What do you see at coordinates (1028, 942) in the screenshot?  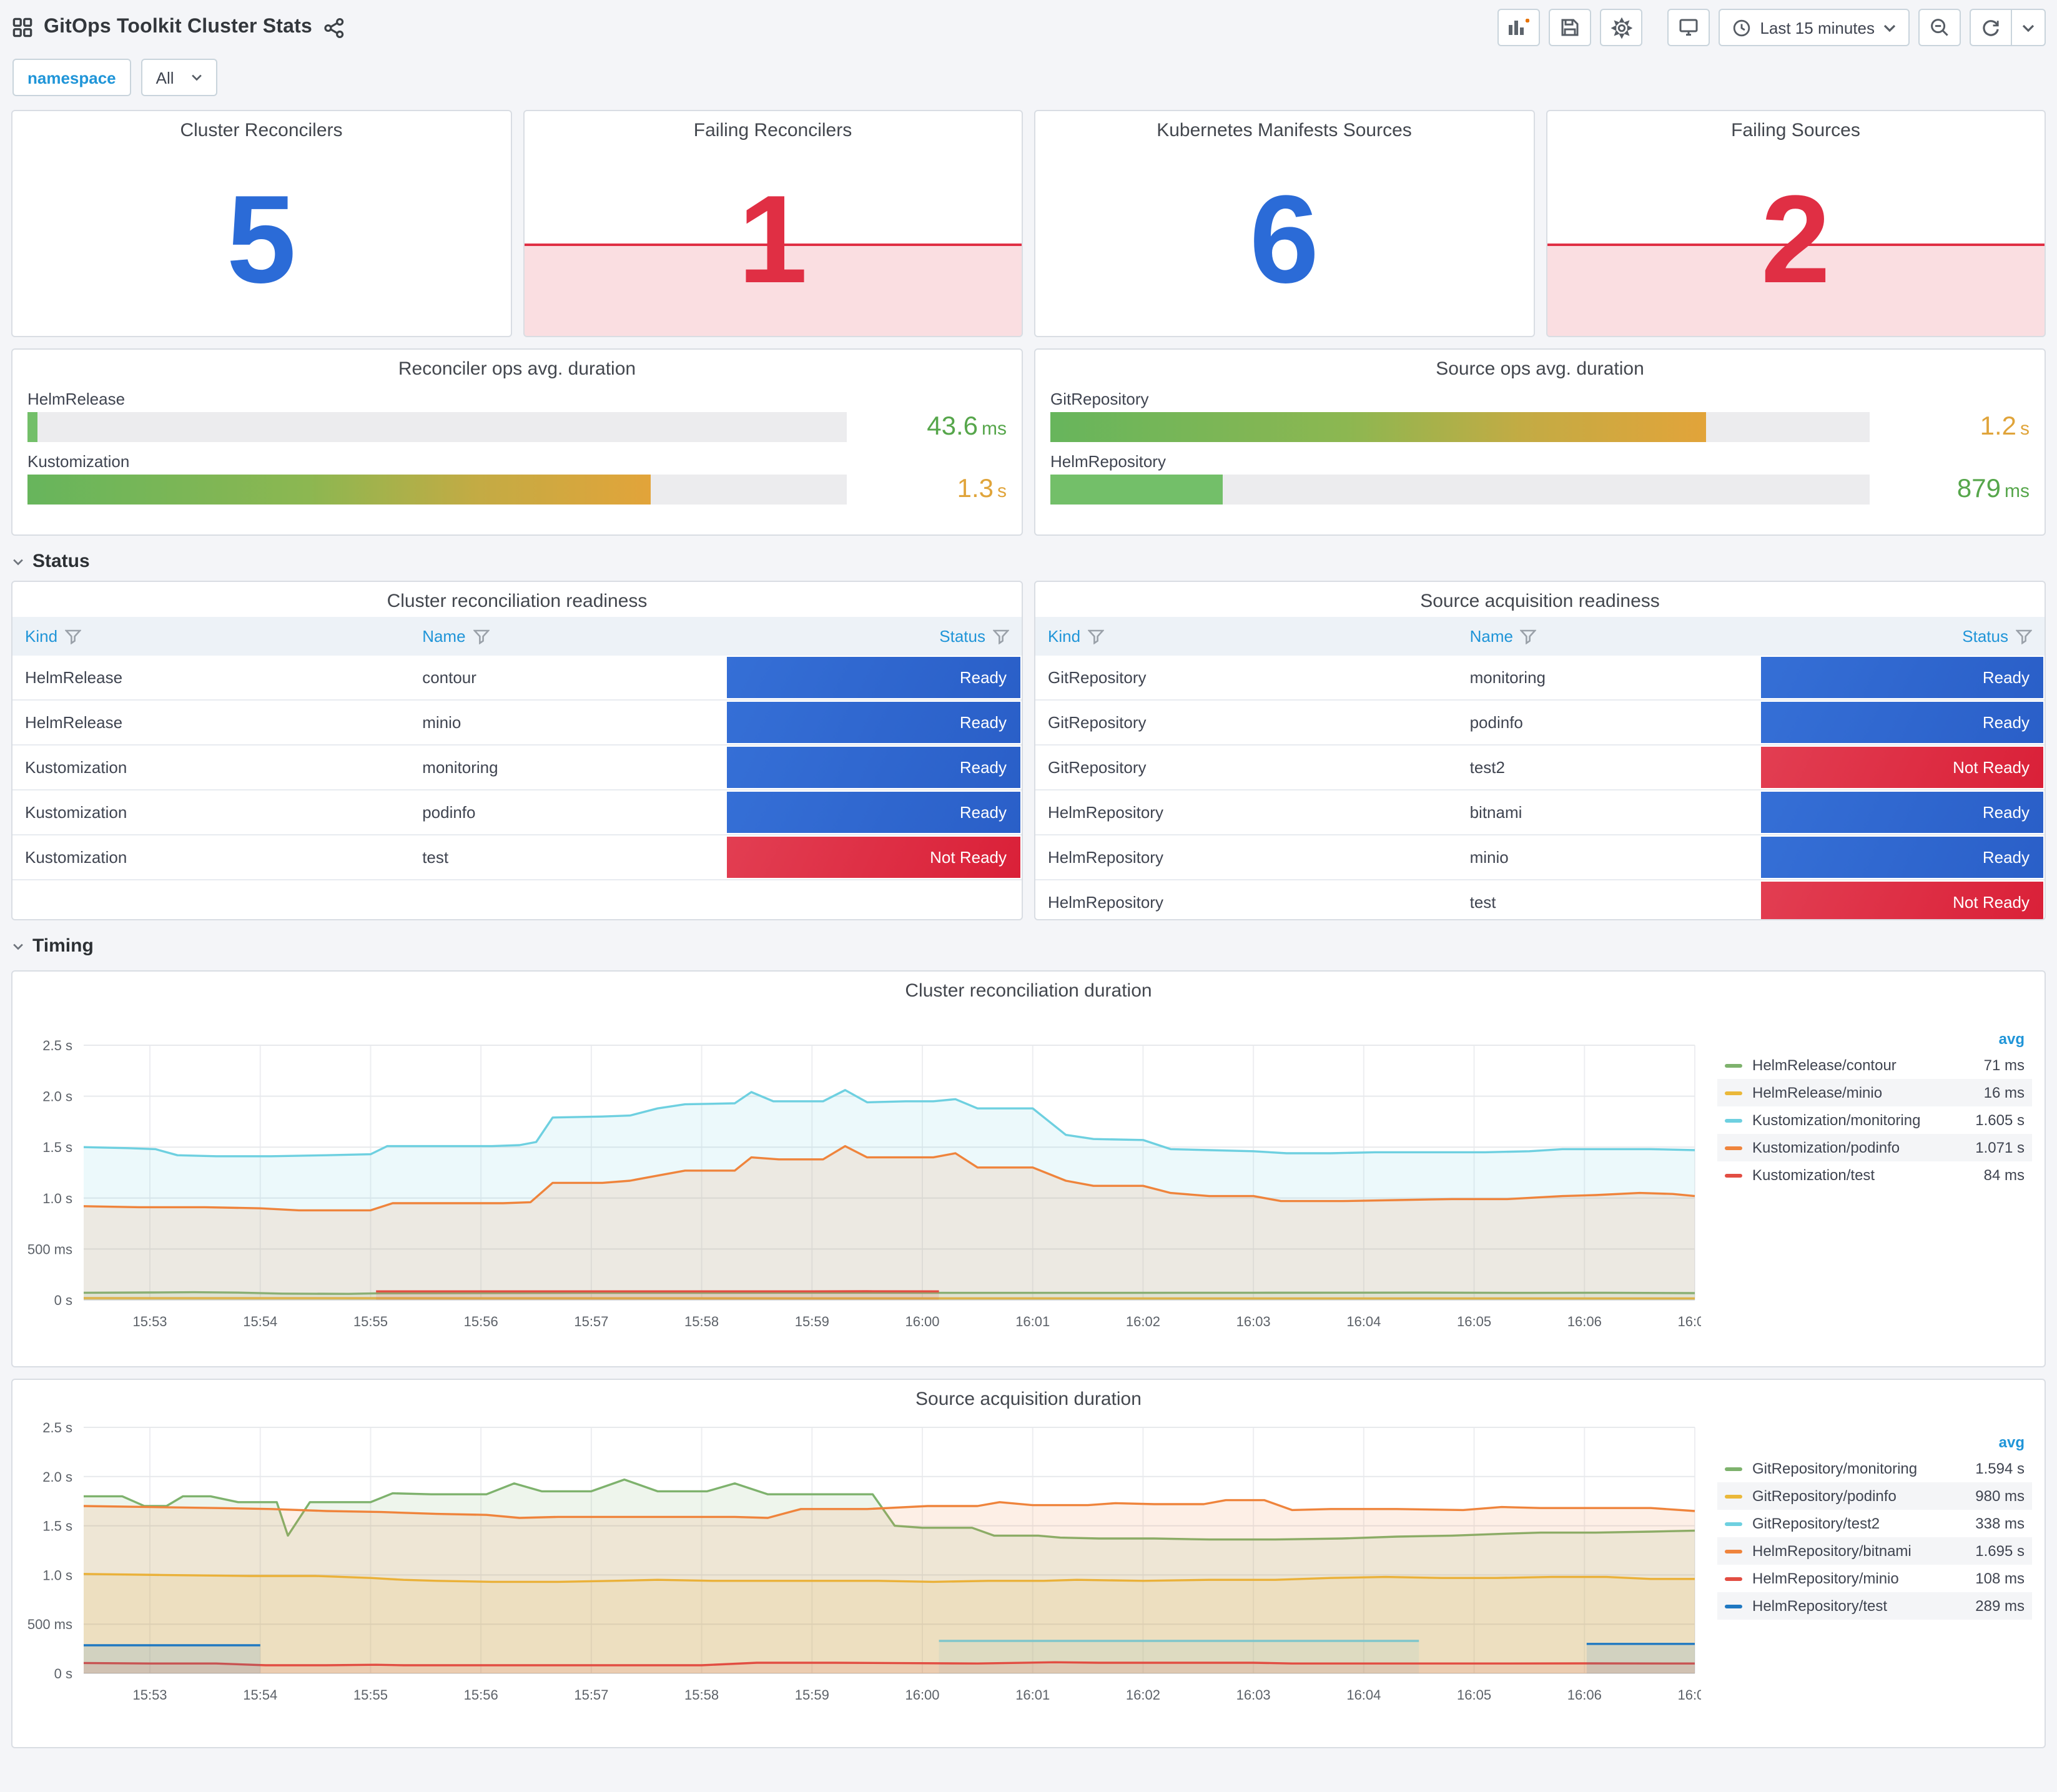 I see `section-timing: Timing` at bounding box center [1028, 942].